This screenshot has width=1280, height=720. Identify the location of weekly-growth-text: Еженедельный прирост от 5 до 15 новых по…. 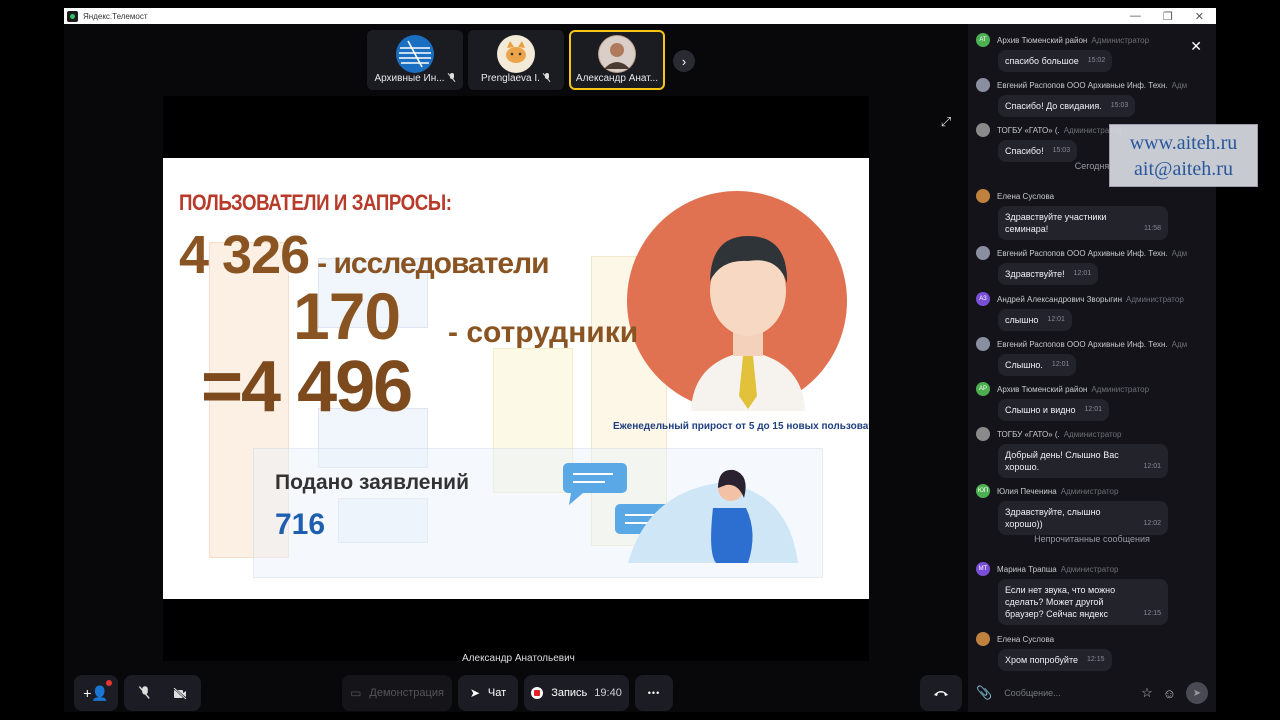
(741, 426).